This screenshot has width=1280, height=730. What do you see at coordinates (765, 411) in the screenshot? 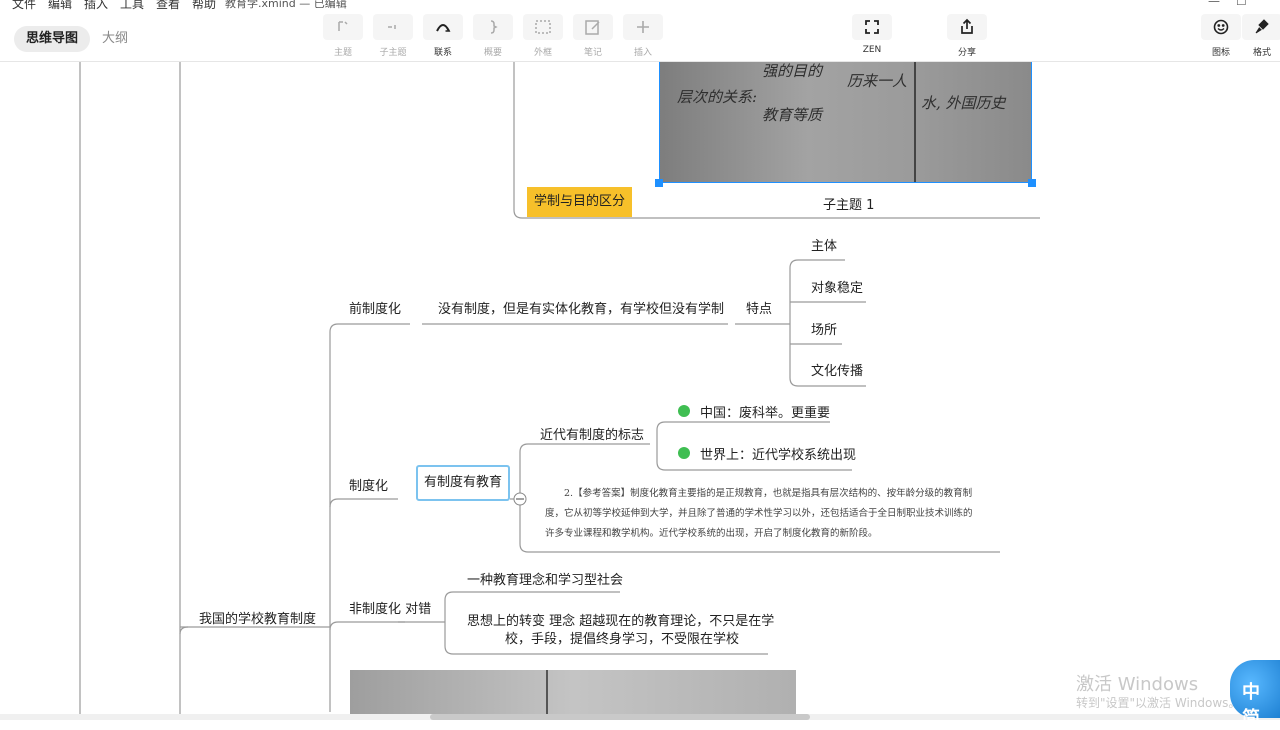
I see `topic-mark-item: 中国：废科举。更重要` at bounding box center [765, 411].